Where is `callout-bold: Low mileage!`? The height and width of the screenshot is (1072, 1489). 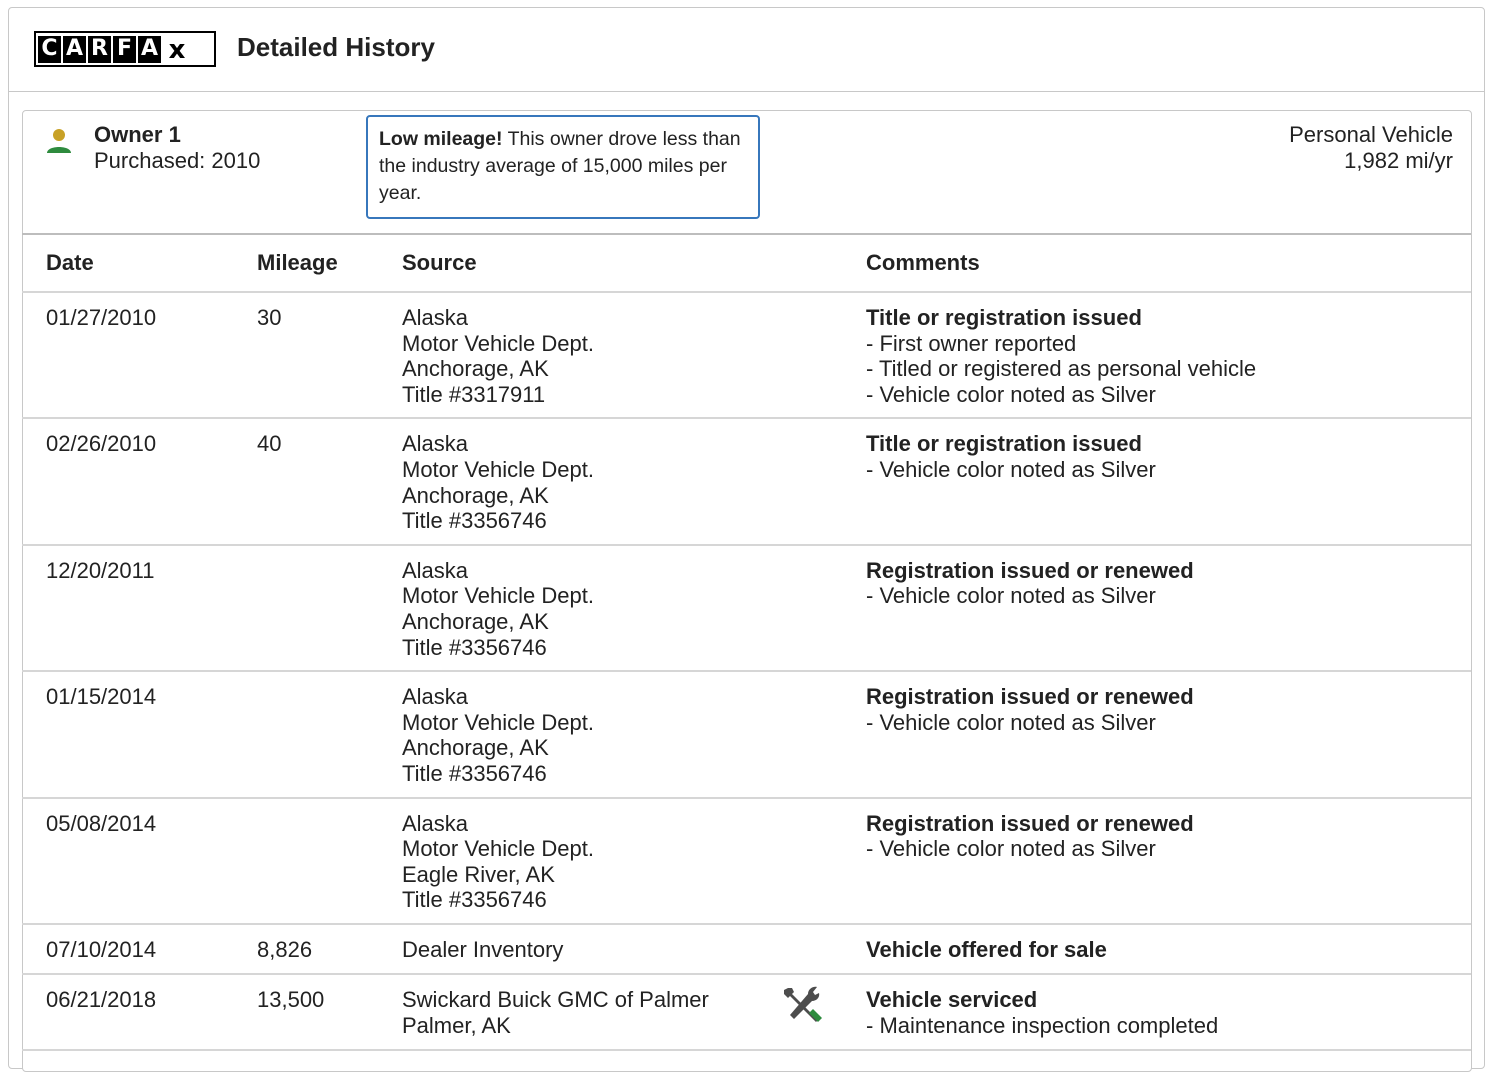
callout-bold: Low mileage! is located at coordinates (441, 139).